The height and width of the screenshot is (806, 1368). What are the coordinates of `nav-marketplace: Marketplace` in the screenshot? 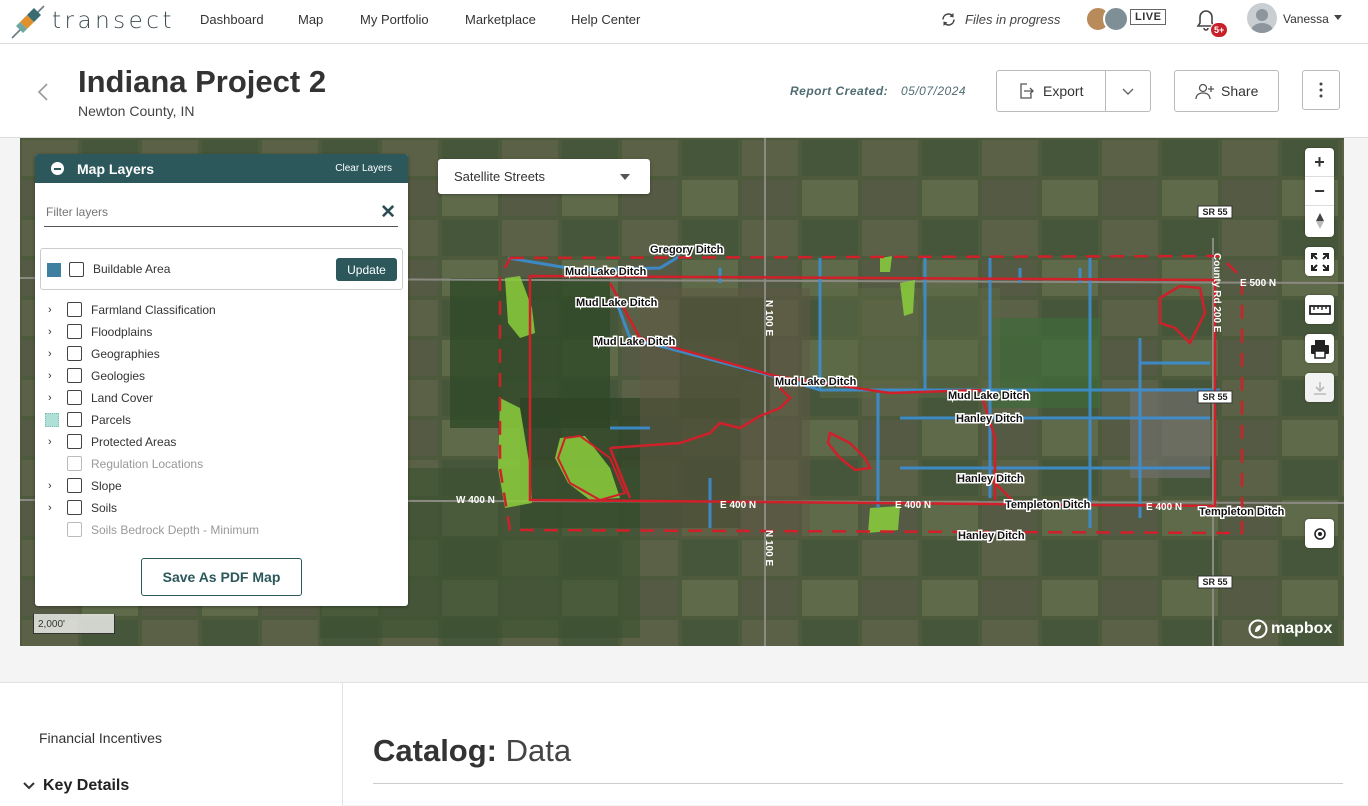 It's located at (500, 19).